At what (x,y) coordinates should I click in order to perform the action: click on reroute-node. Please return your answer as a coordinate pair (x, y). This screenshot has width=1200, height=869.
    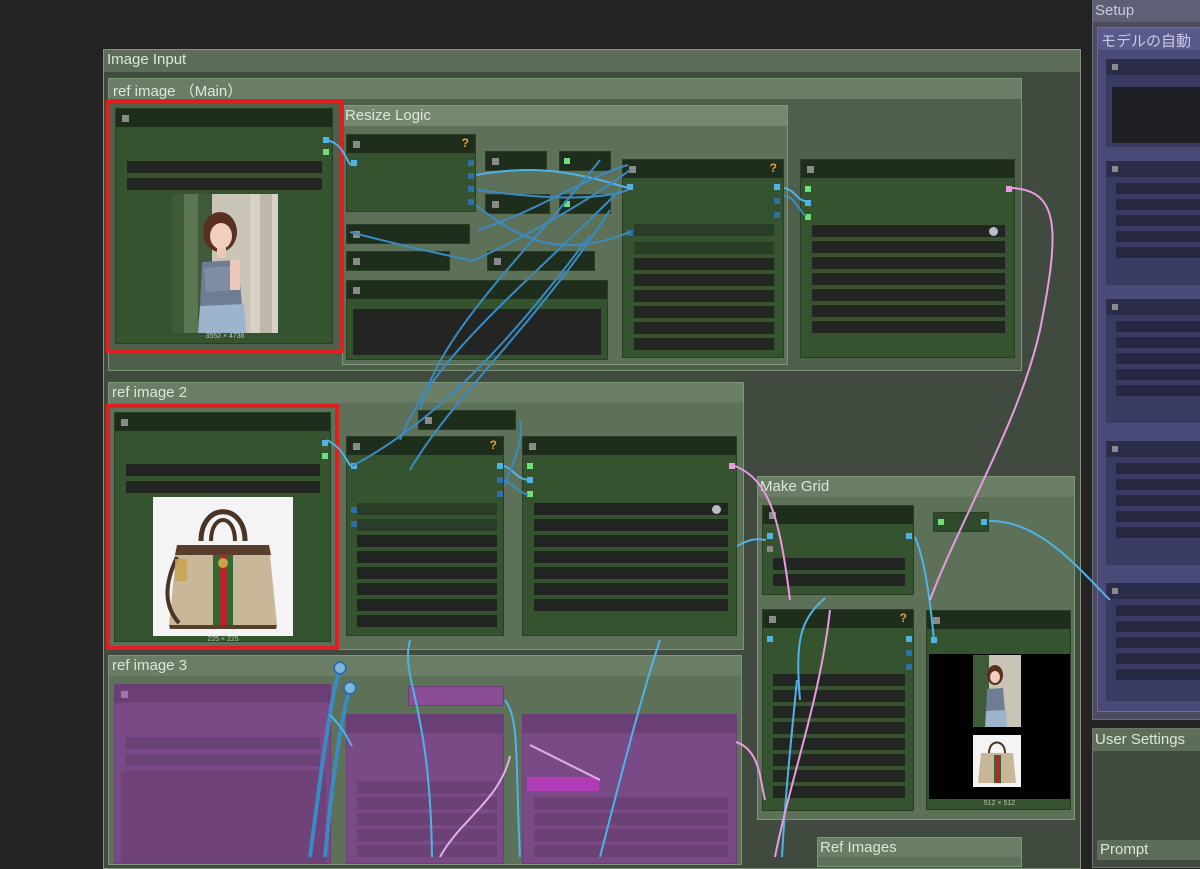
    Looking at the image, I should click on (961, 522).